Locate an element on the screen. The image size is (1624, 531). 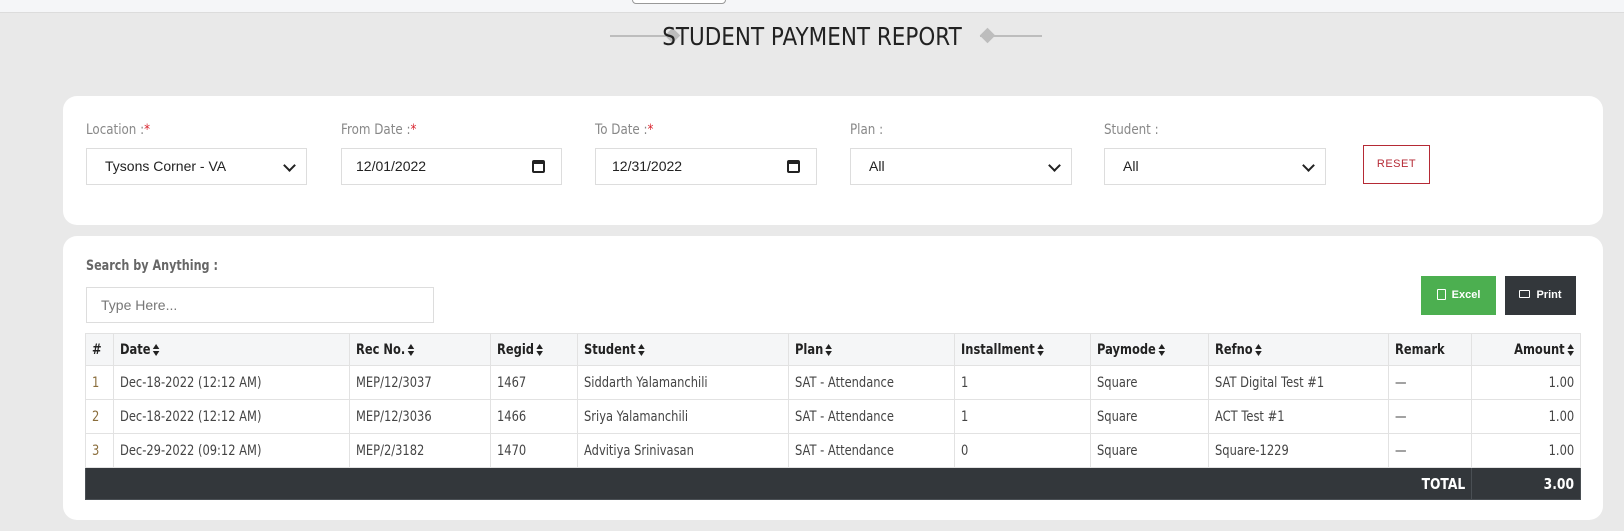
to-date-input: 12/31/2022 is located at coordinates (706, 166).